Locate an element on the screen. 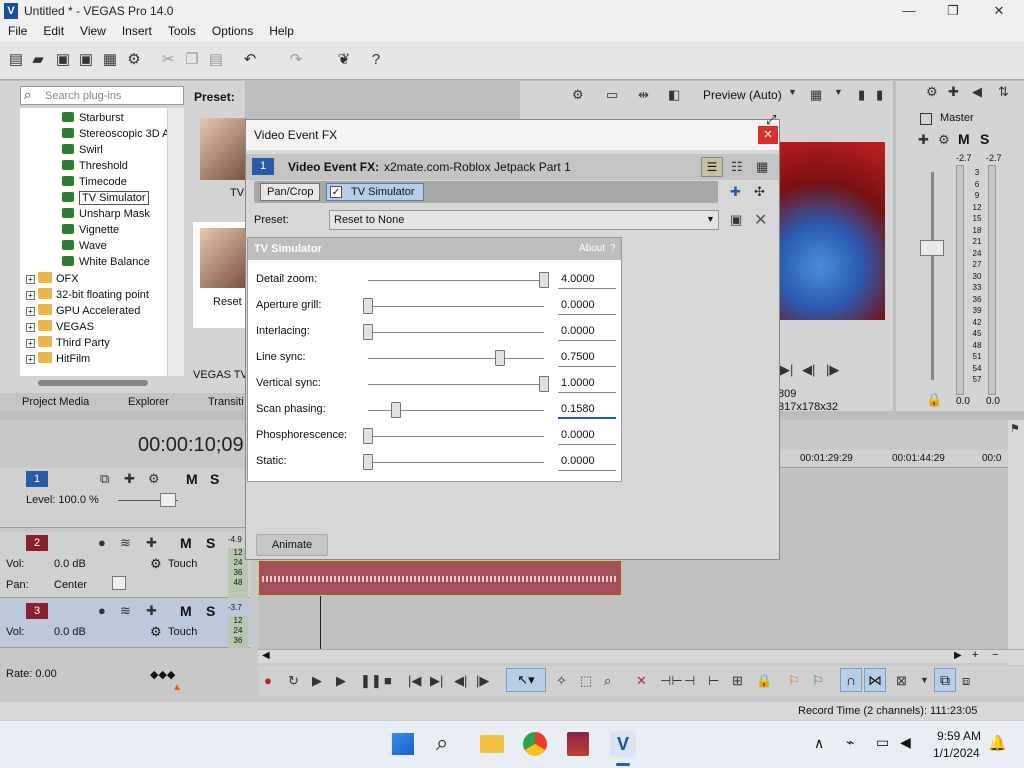 This screenshot has width=1024, height=768. snapping-magnet-icon: ∩ is located at coordinates (851, 680).